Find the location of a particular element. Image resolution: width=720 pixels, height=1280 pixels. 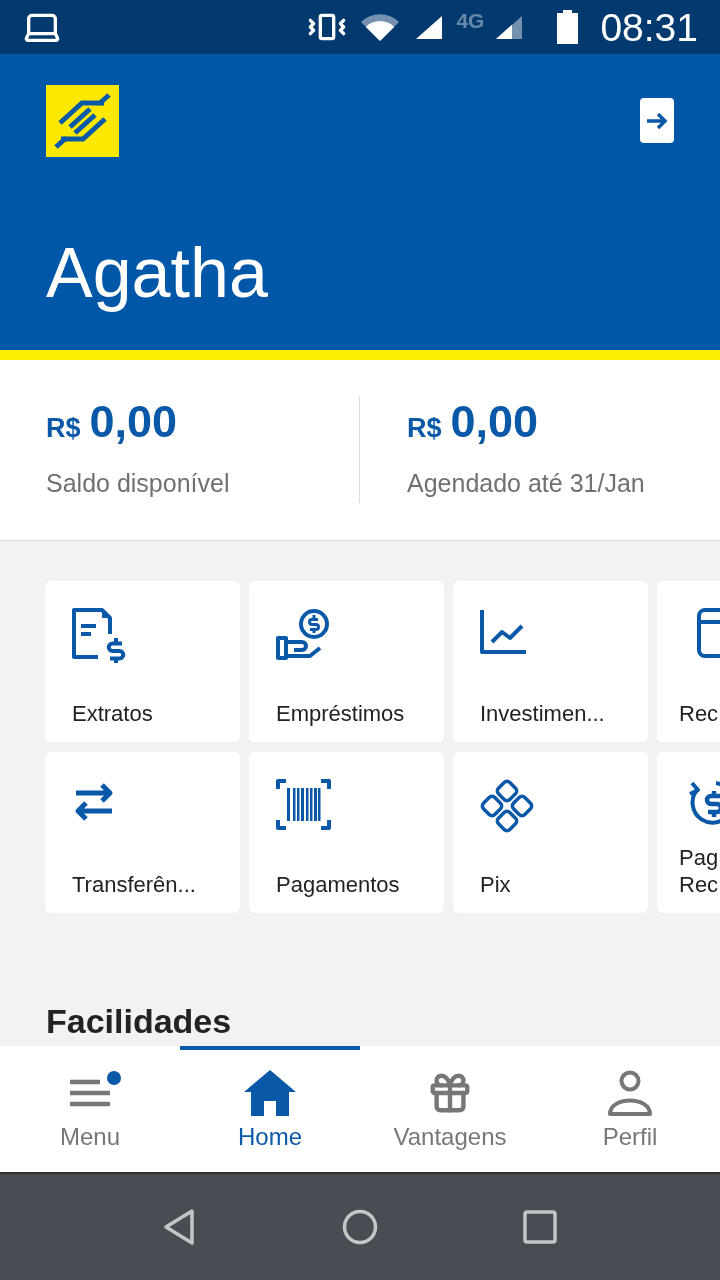

shortcut-tile: Empréstimos is located at coordinates (346, 661).